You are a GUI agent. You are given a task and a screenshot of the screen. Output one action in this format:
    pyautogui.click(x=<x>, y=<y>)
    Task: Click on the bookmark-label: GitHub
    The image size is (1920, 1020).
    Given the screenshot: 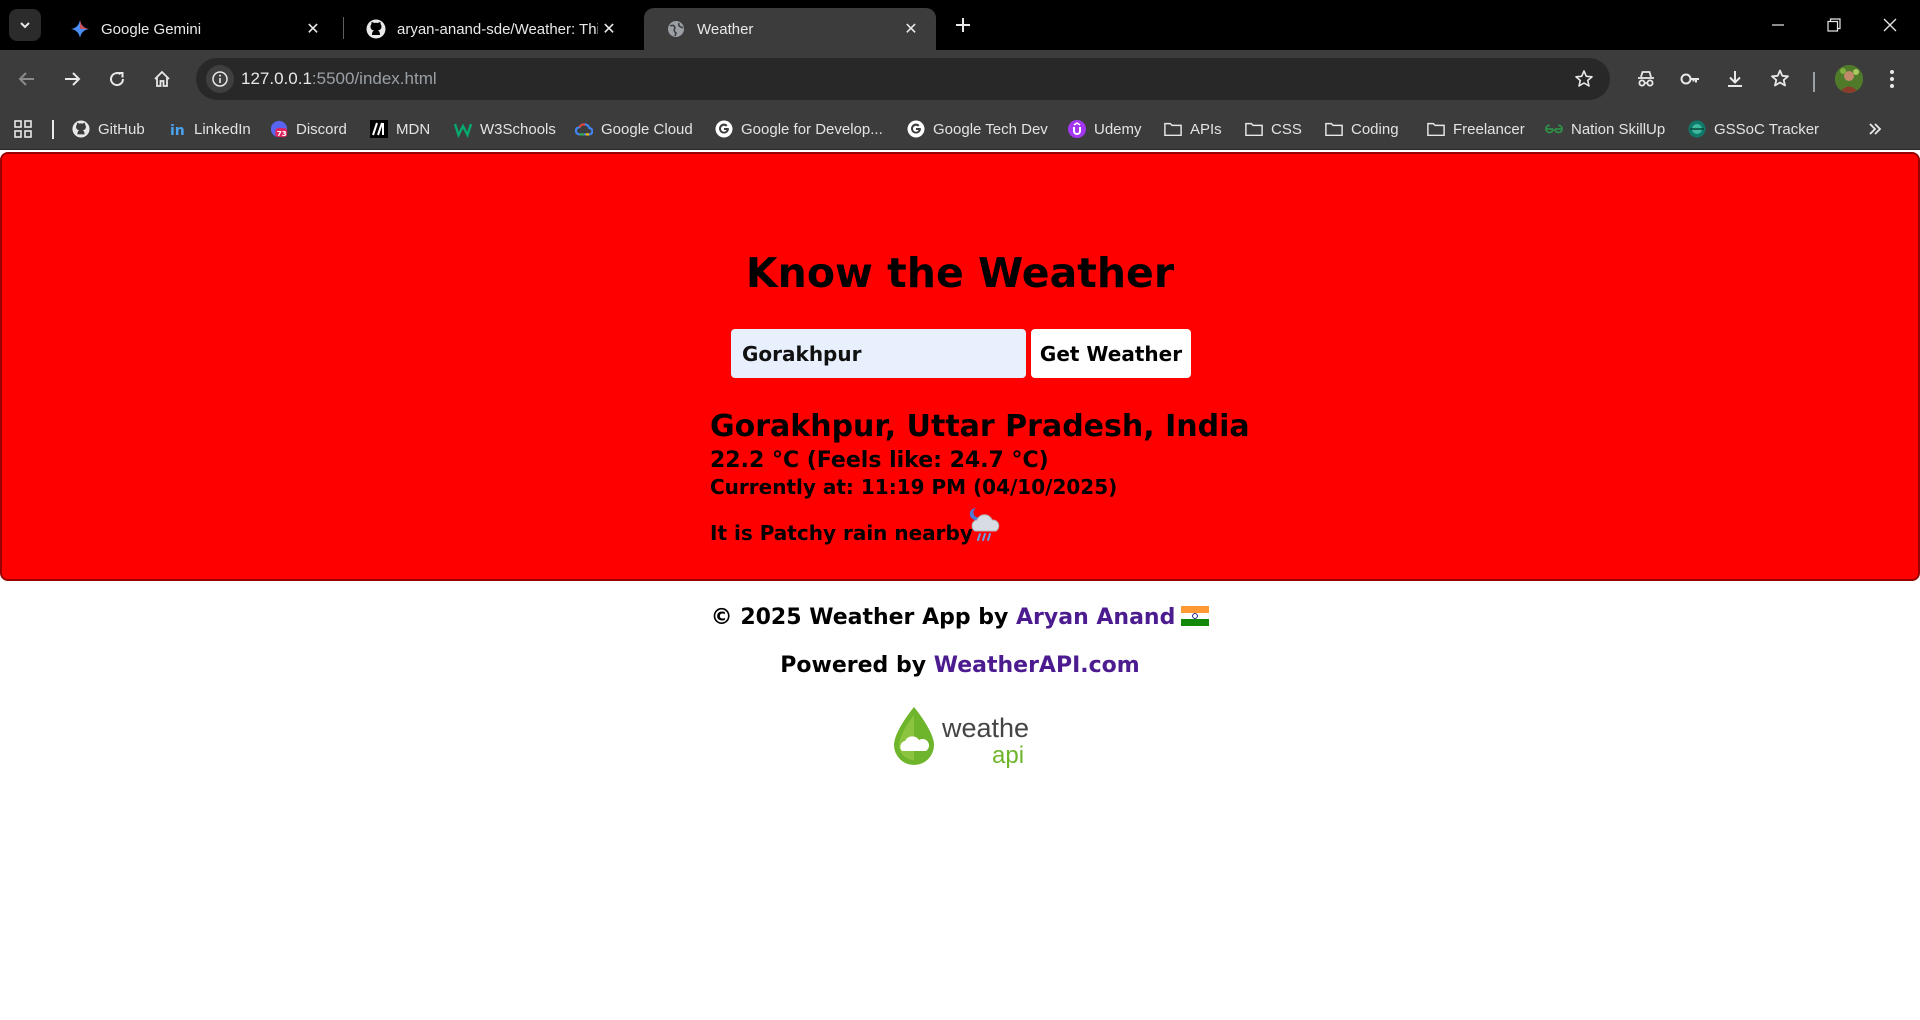 What is the action you would take?
    pyautogui.click(x=121, y=129)
    